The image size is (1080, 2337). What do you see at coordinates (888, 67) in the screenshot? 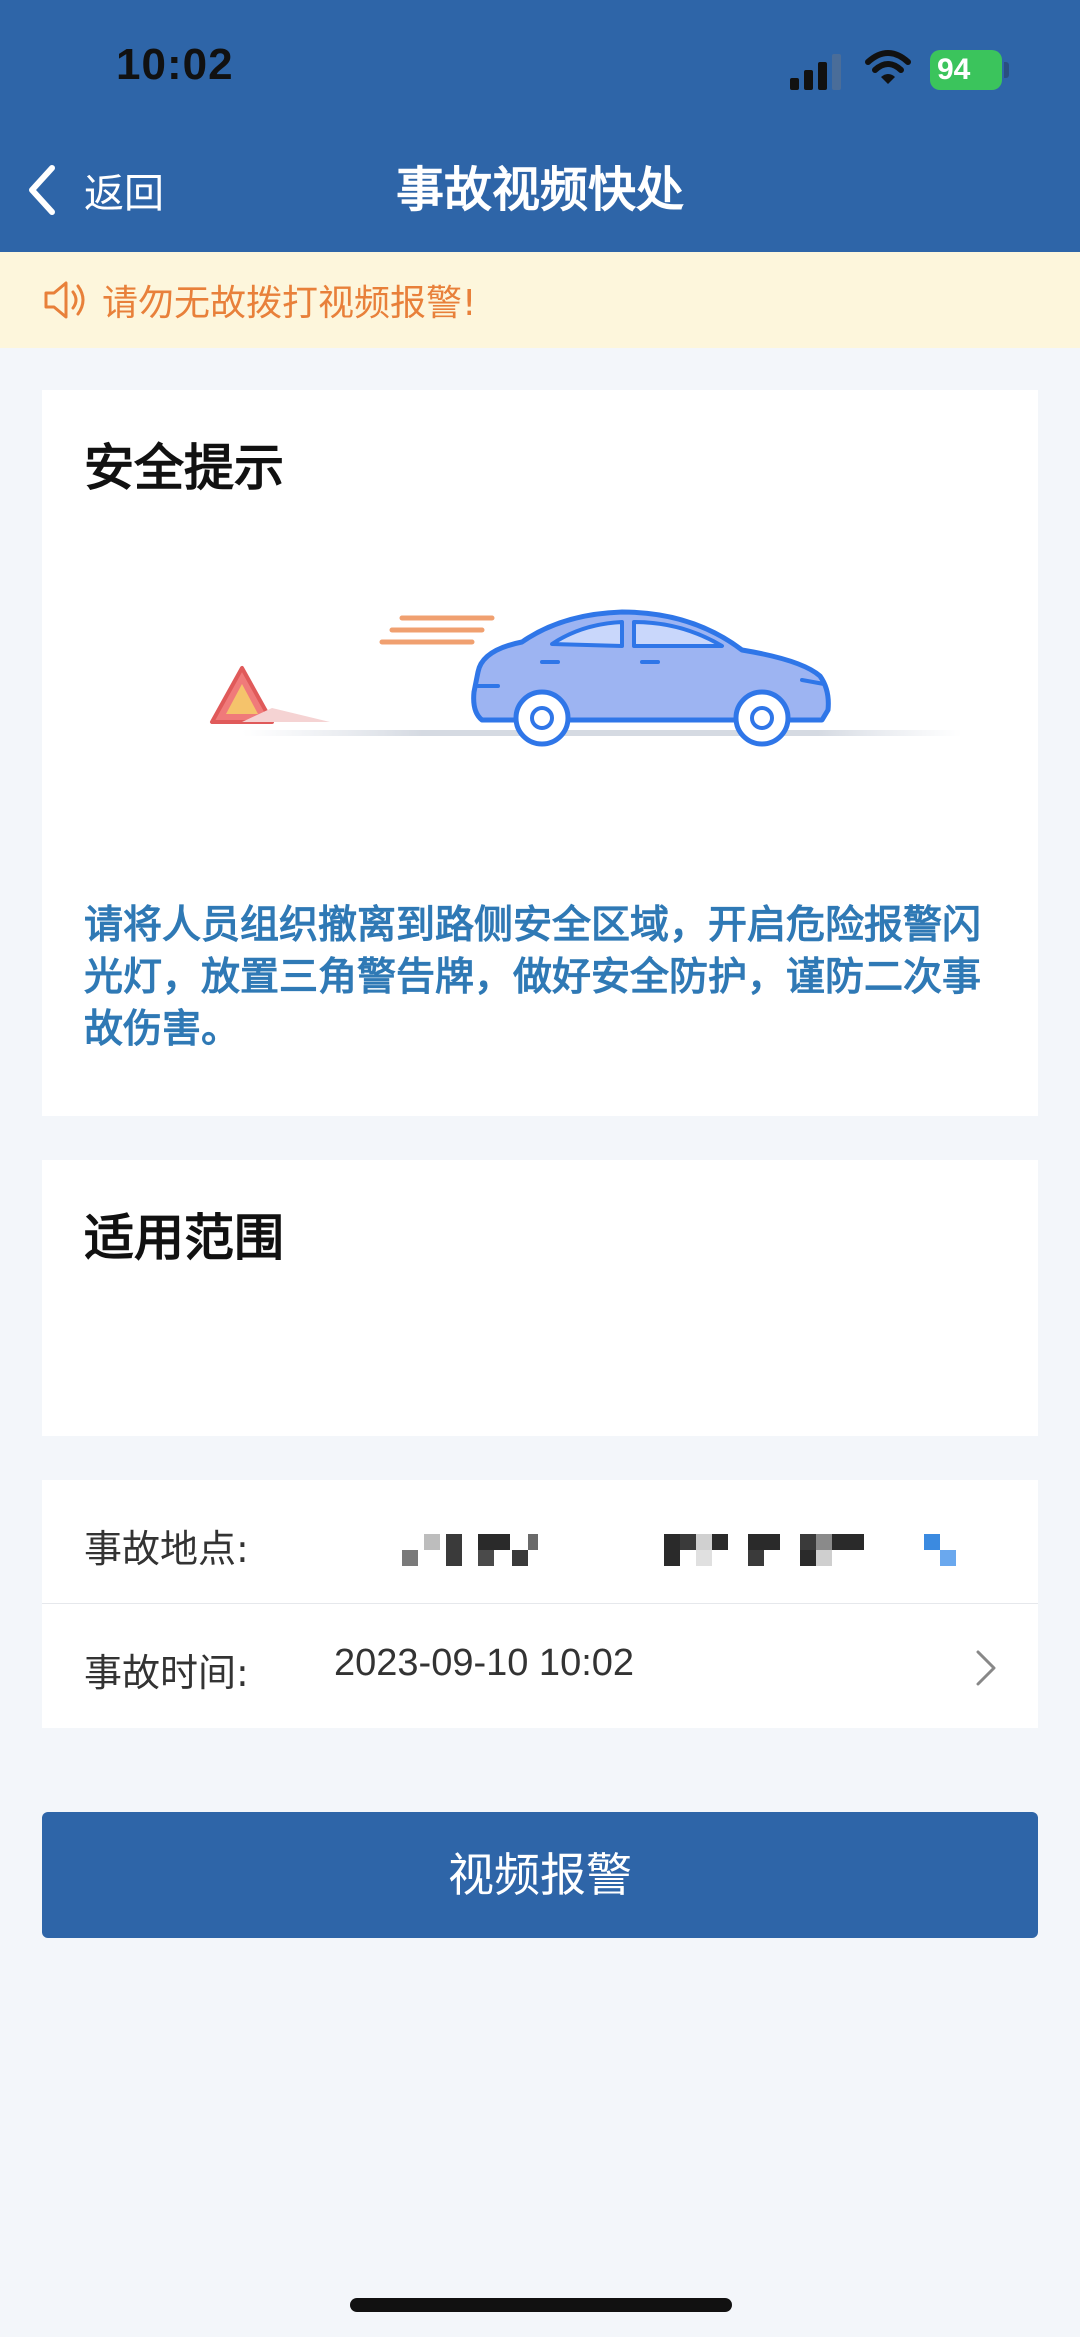
I see `wifi-icon` at bounding box center [888, 67].